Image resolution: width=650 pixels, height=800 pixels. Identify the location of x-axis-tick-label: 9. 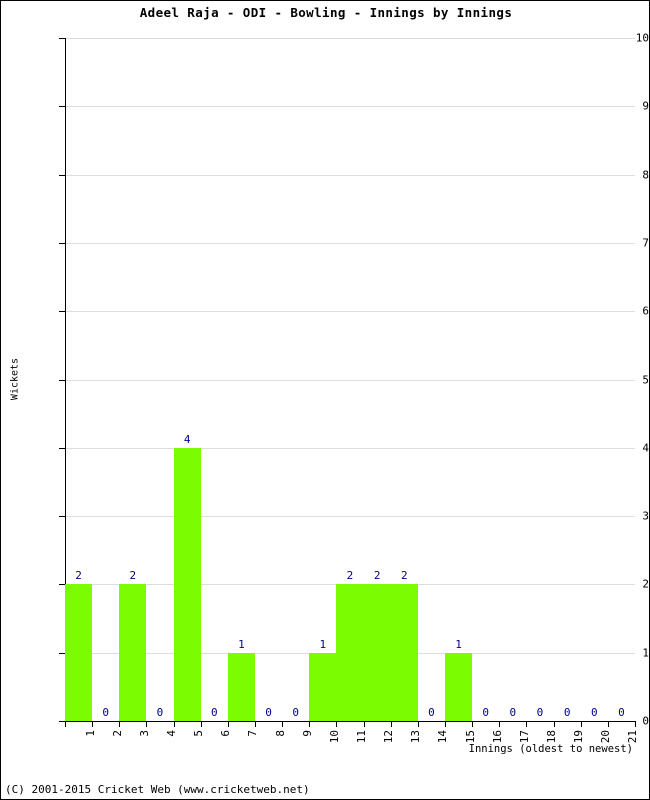
(307, 733).